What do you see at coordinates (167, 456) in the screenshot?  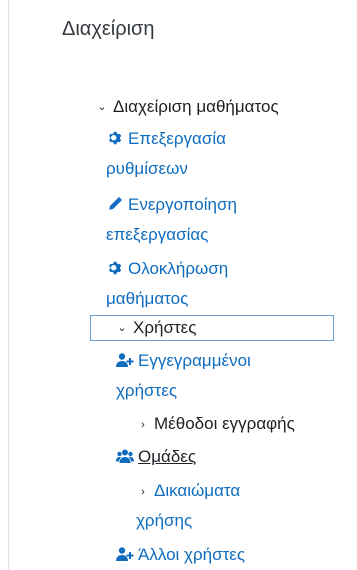 I see `groups-link: Ομάδες` at bounding box center [167, 456].